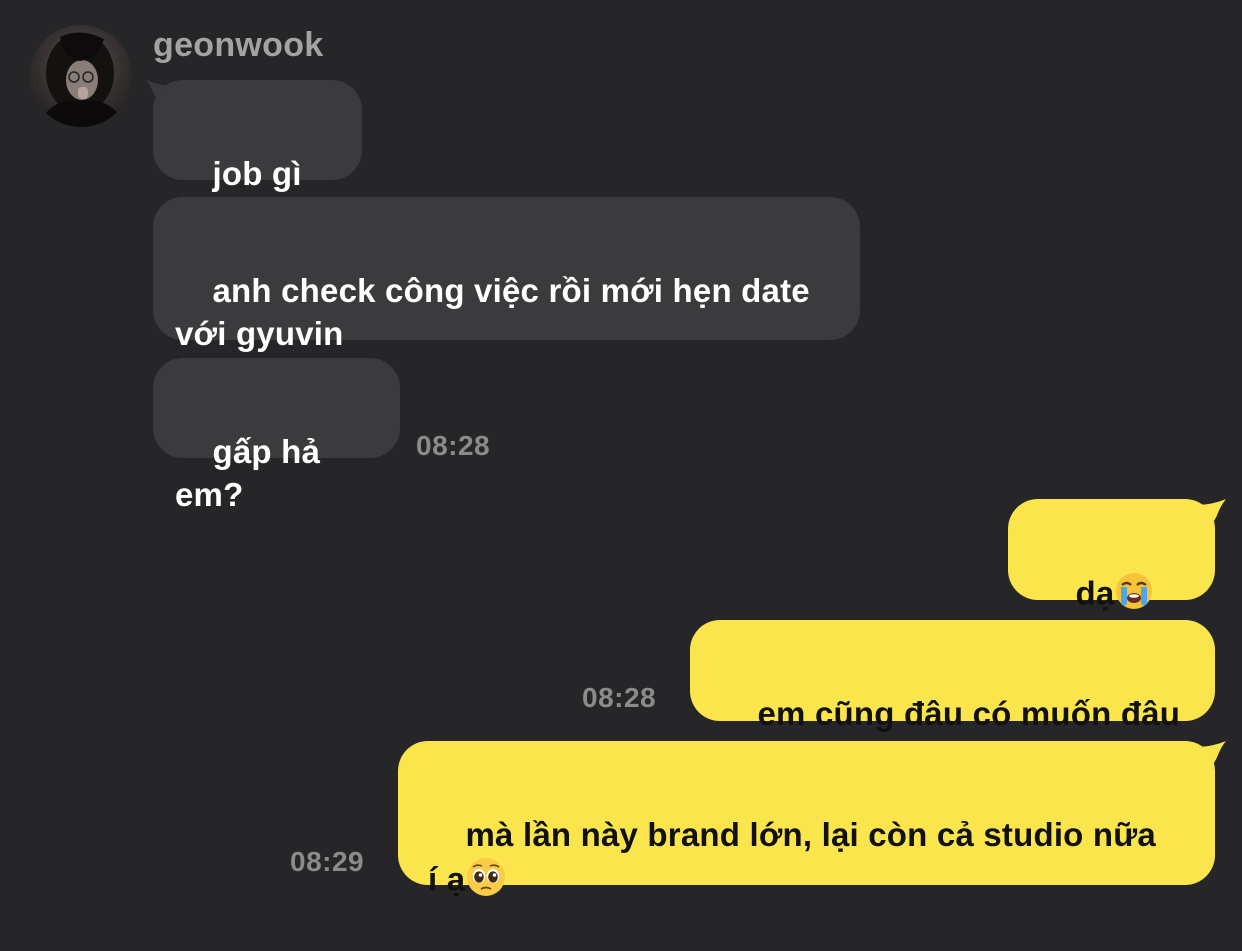 This screenshot has width=1242, height=951. What do you see at coordinates (82, 79) in the screenshot?
I see `profile-photo-icon` at bounding box center [82, 79].